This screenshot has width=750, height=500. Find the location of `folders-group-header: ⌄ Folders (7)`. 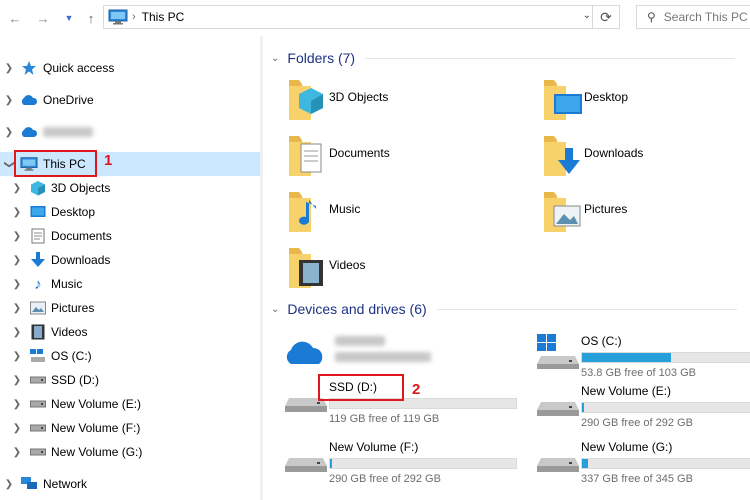

folders-group-header: ⌄ Folders (7) is located at coordinates (503, 58).